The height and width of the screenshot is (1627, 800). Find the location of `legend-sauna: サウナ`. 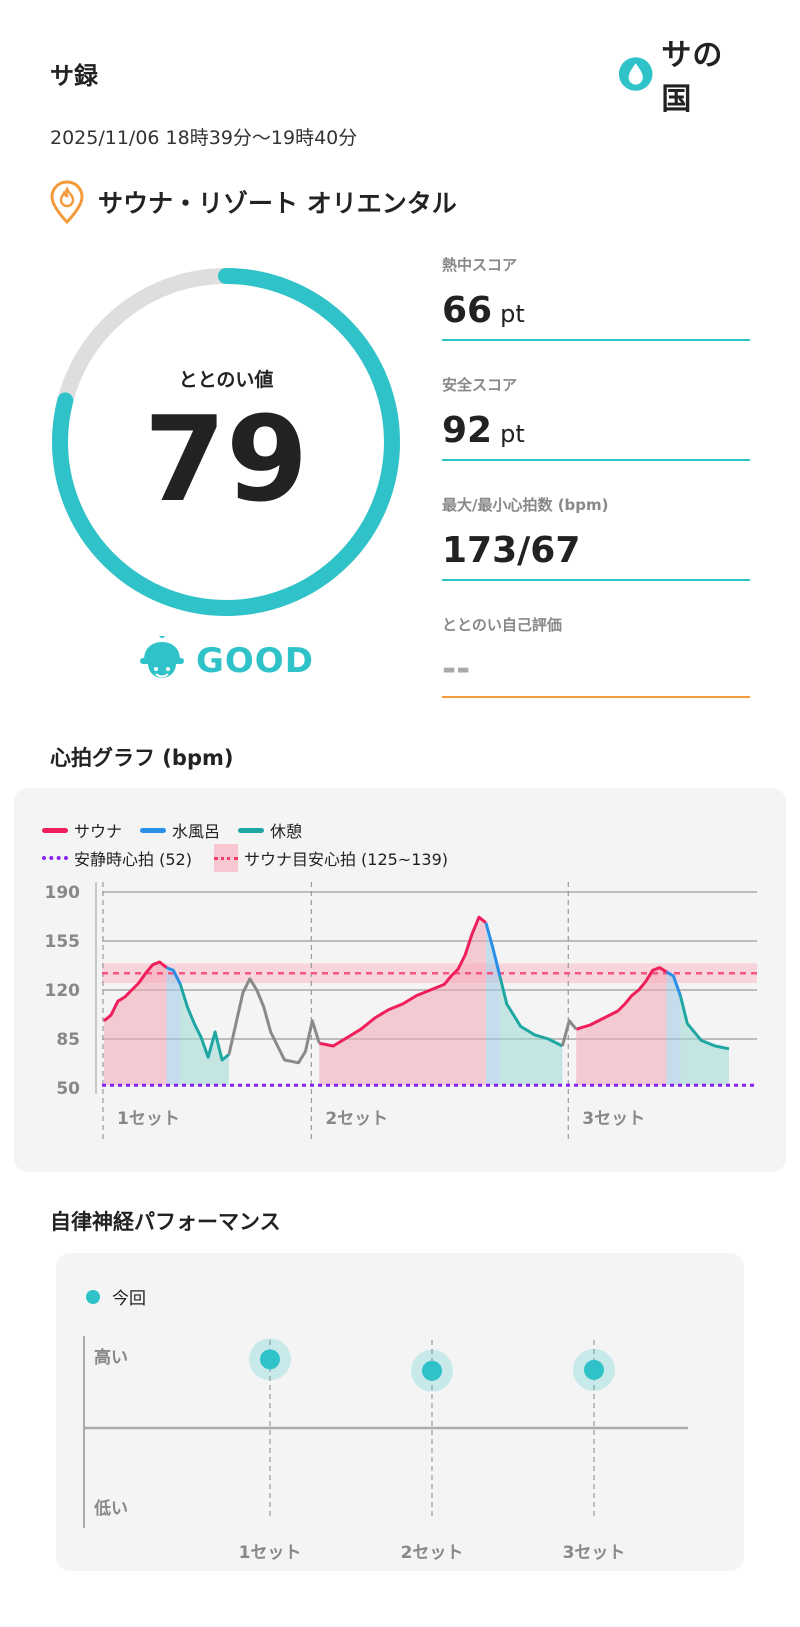

legend-sauna: サウナ is located at coordinates (82, 830).